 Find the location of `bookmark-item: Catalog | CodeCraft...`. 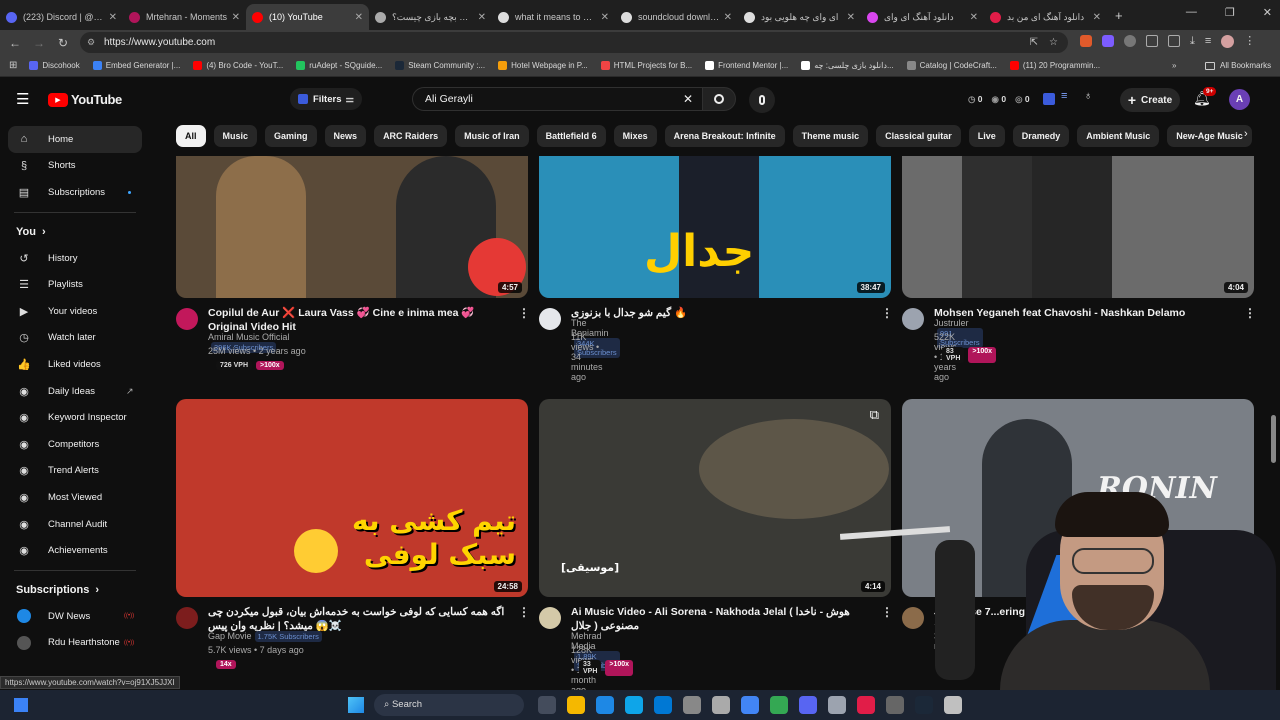

bookmark-item: Catalog | CodeCraft... is located at coordinates (951, 65).